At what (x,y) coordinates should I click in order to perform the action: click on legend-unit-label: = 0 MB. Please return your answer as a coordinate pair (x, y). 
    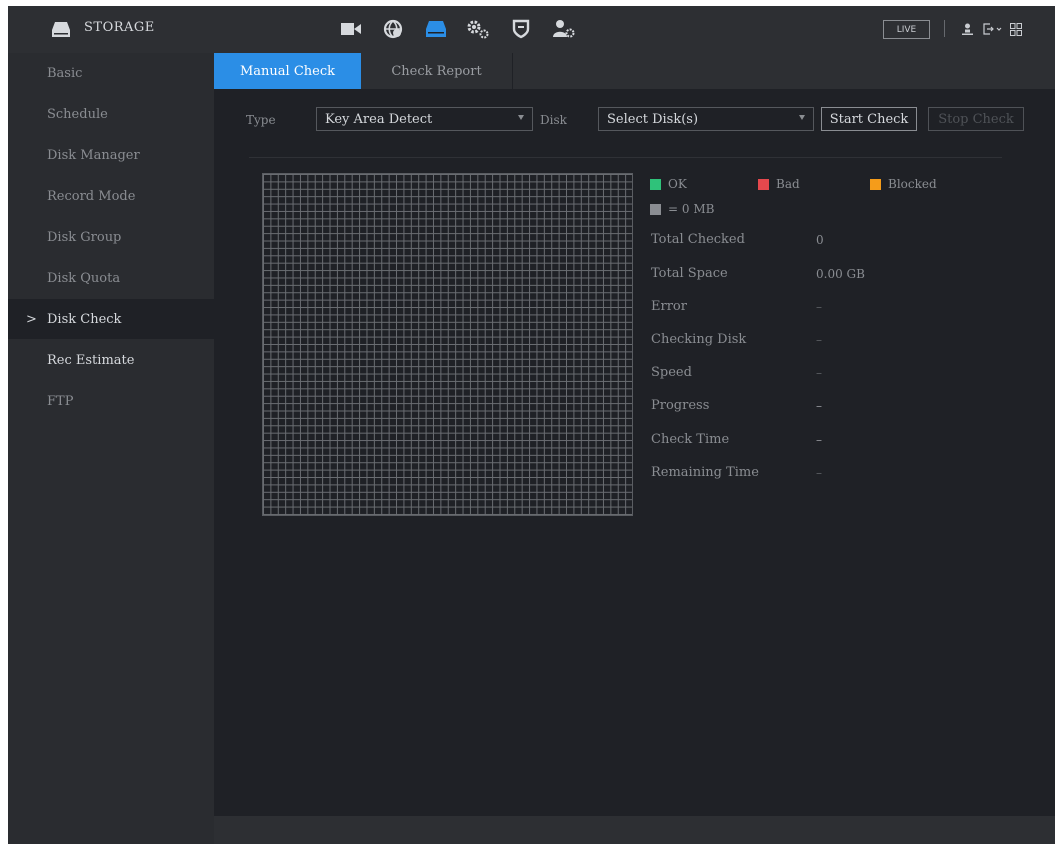
    Looking at the image, I should click on (691, 209).